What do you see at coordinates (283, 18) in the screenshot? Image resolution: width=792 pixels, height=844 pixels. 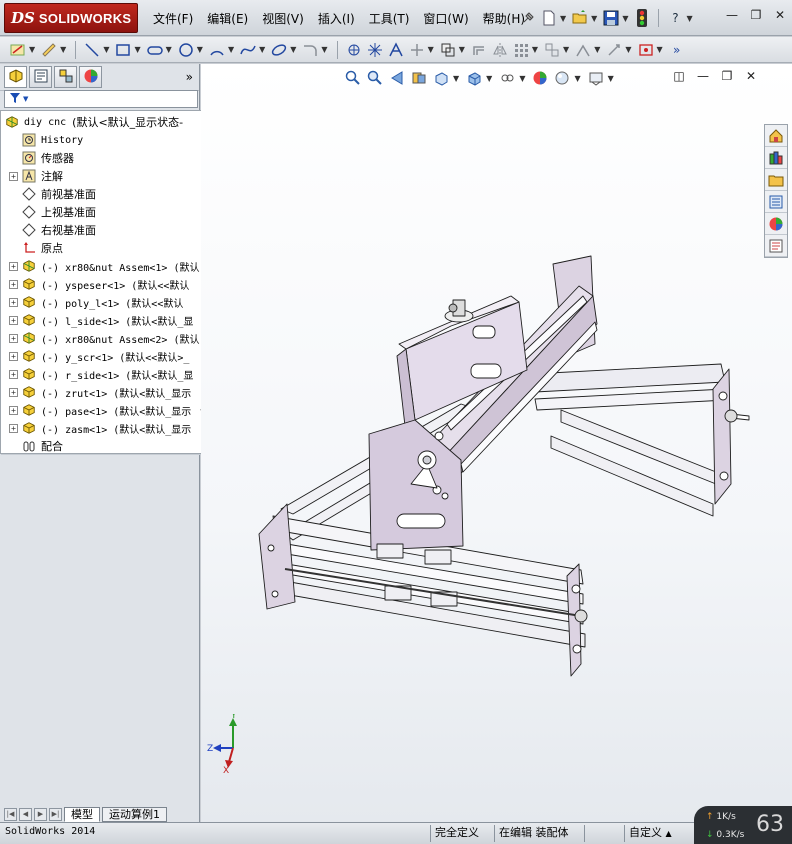 I see `menu-view: 视图(V)` at bounding box center [283, 18].